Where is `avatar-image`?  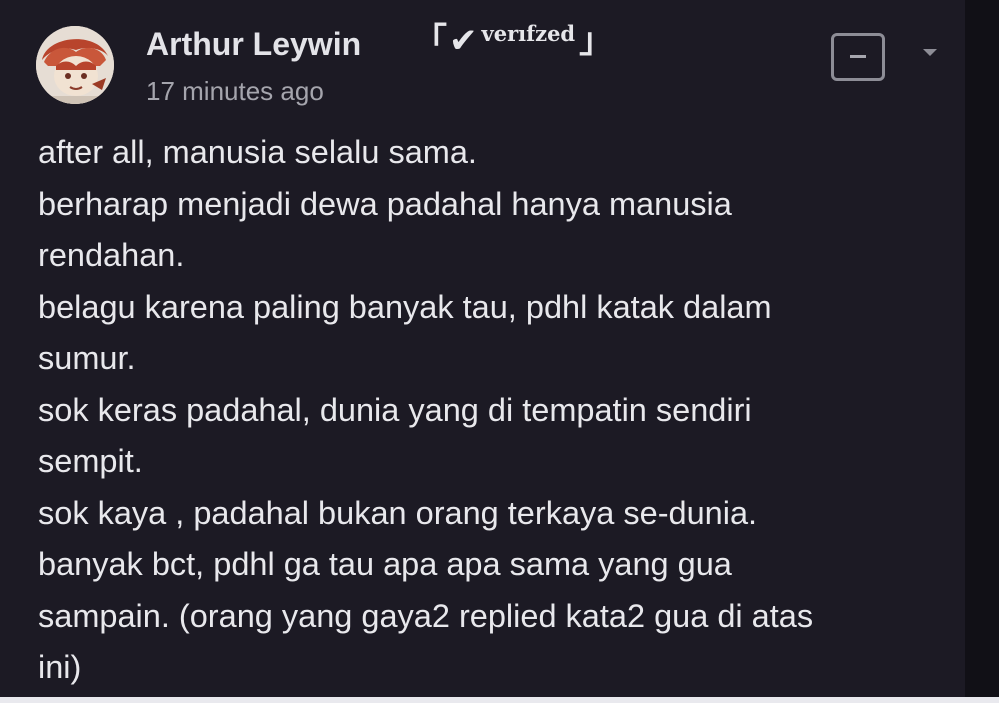 avatar-image is located at coordinates (75, 65).